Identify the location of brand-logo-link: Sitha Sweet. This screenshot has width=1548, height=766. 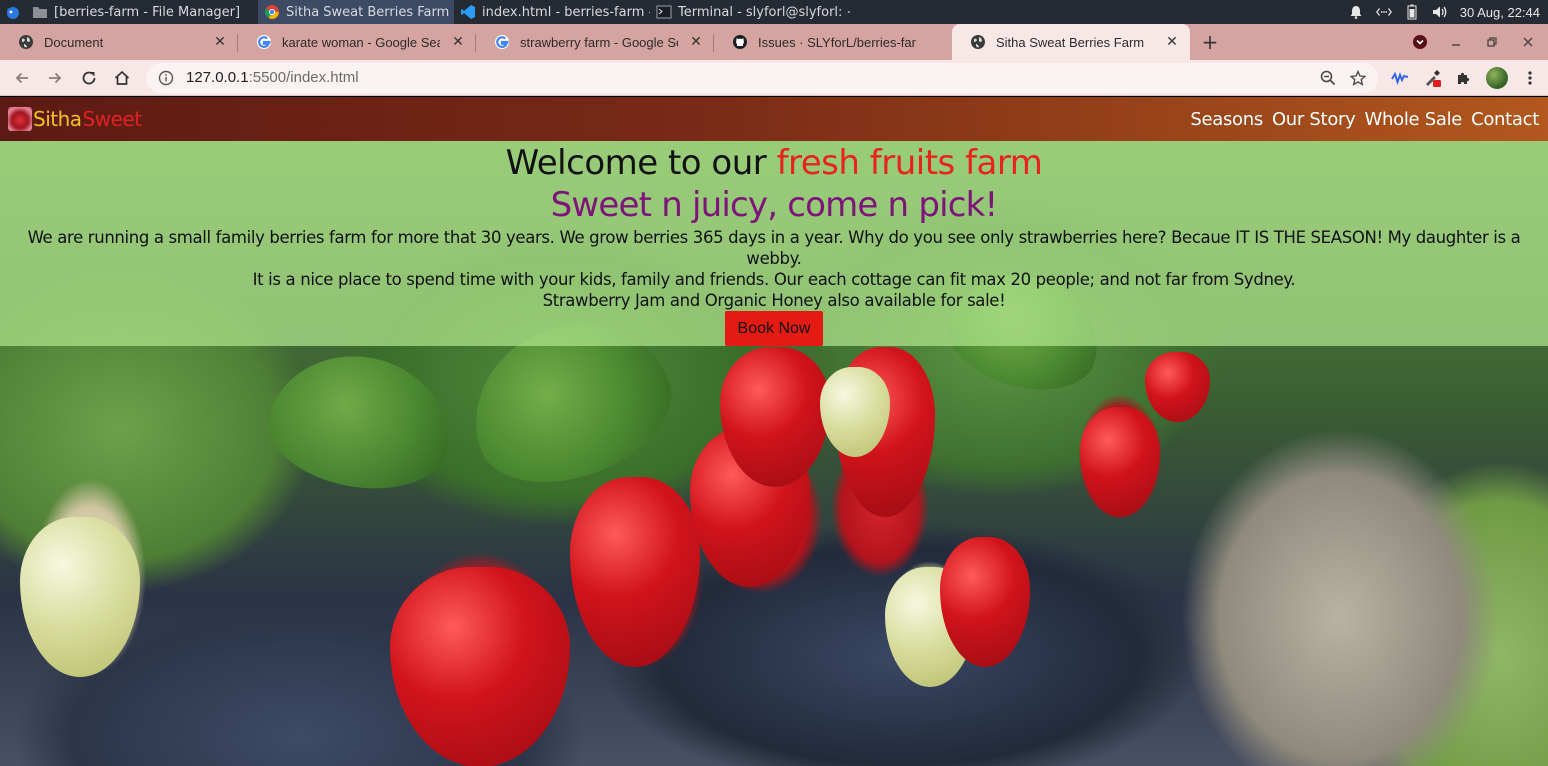
(75, 119).